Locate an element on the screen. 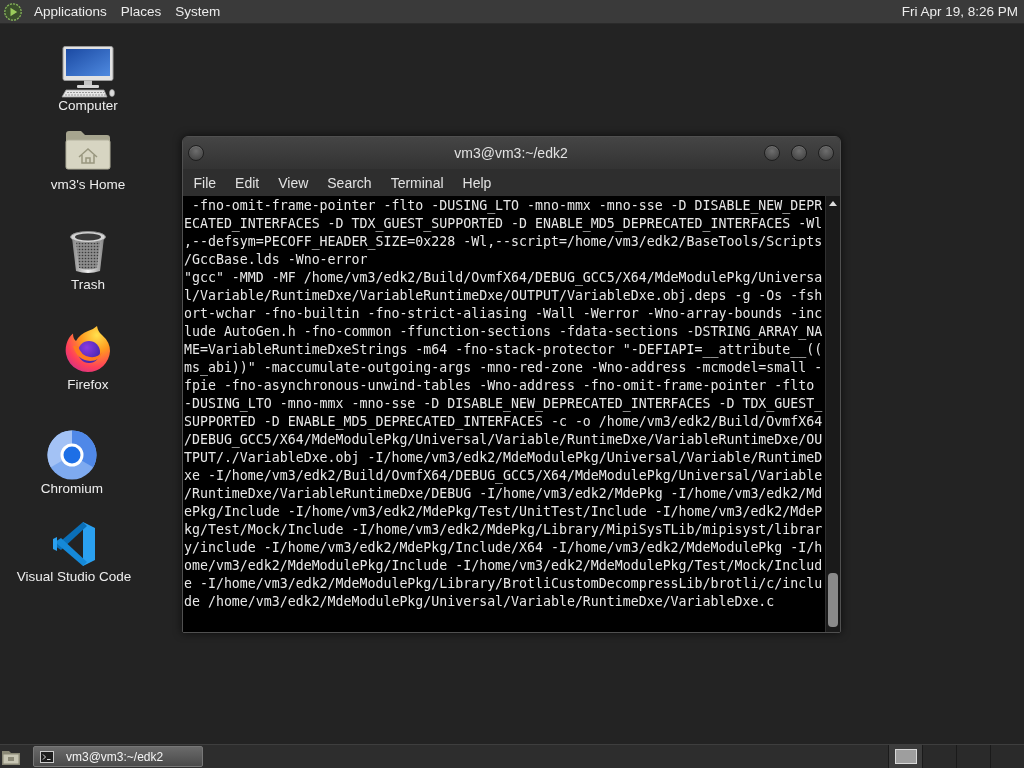 Image resolution: width=1024 pixels, height=768 pixels. terminal-line: /DEBUG_GCC5/X64/MdeModulePkg/Universal/Variable/RuntimeDxe/VariableRuntimeDxe/OU is located at coordinates (503, 440).